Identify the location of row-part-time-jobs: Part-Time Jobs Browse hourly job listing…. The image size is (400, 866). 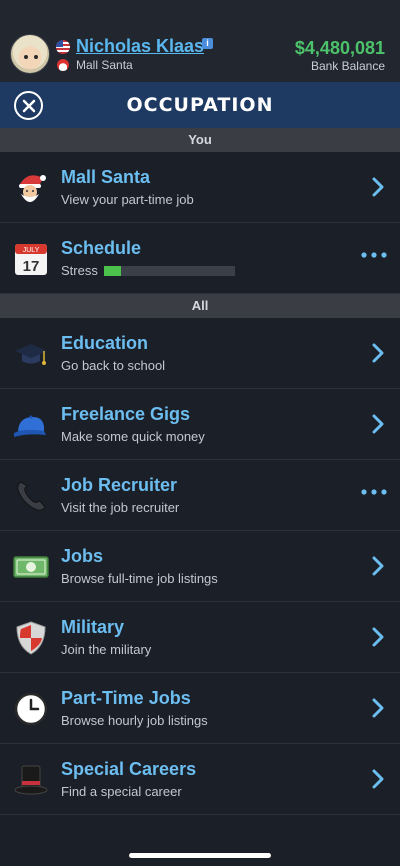
(200, 708).